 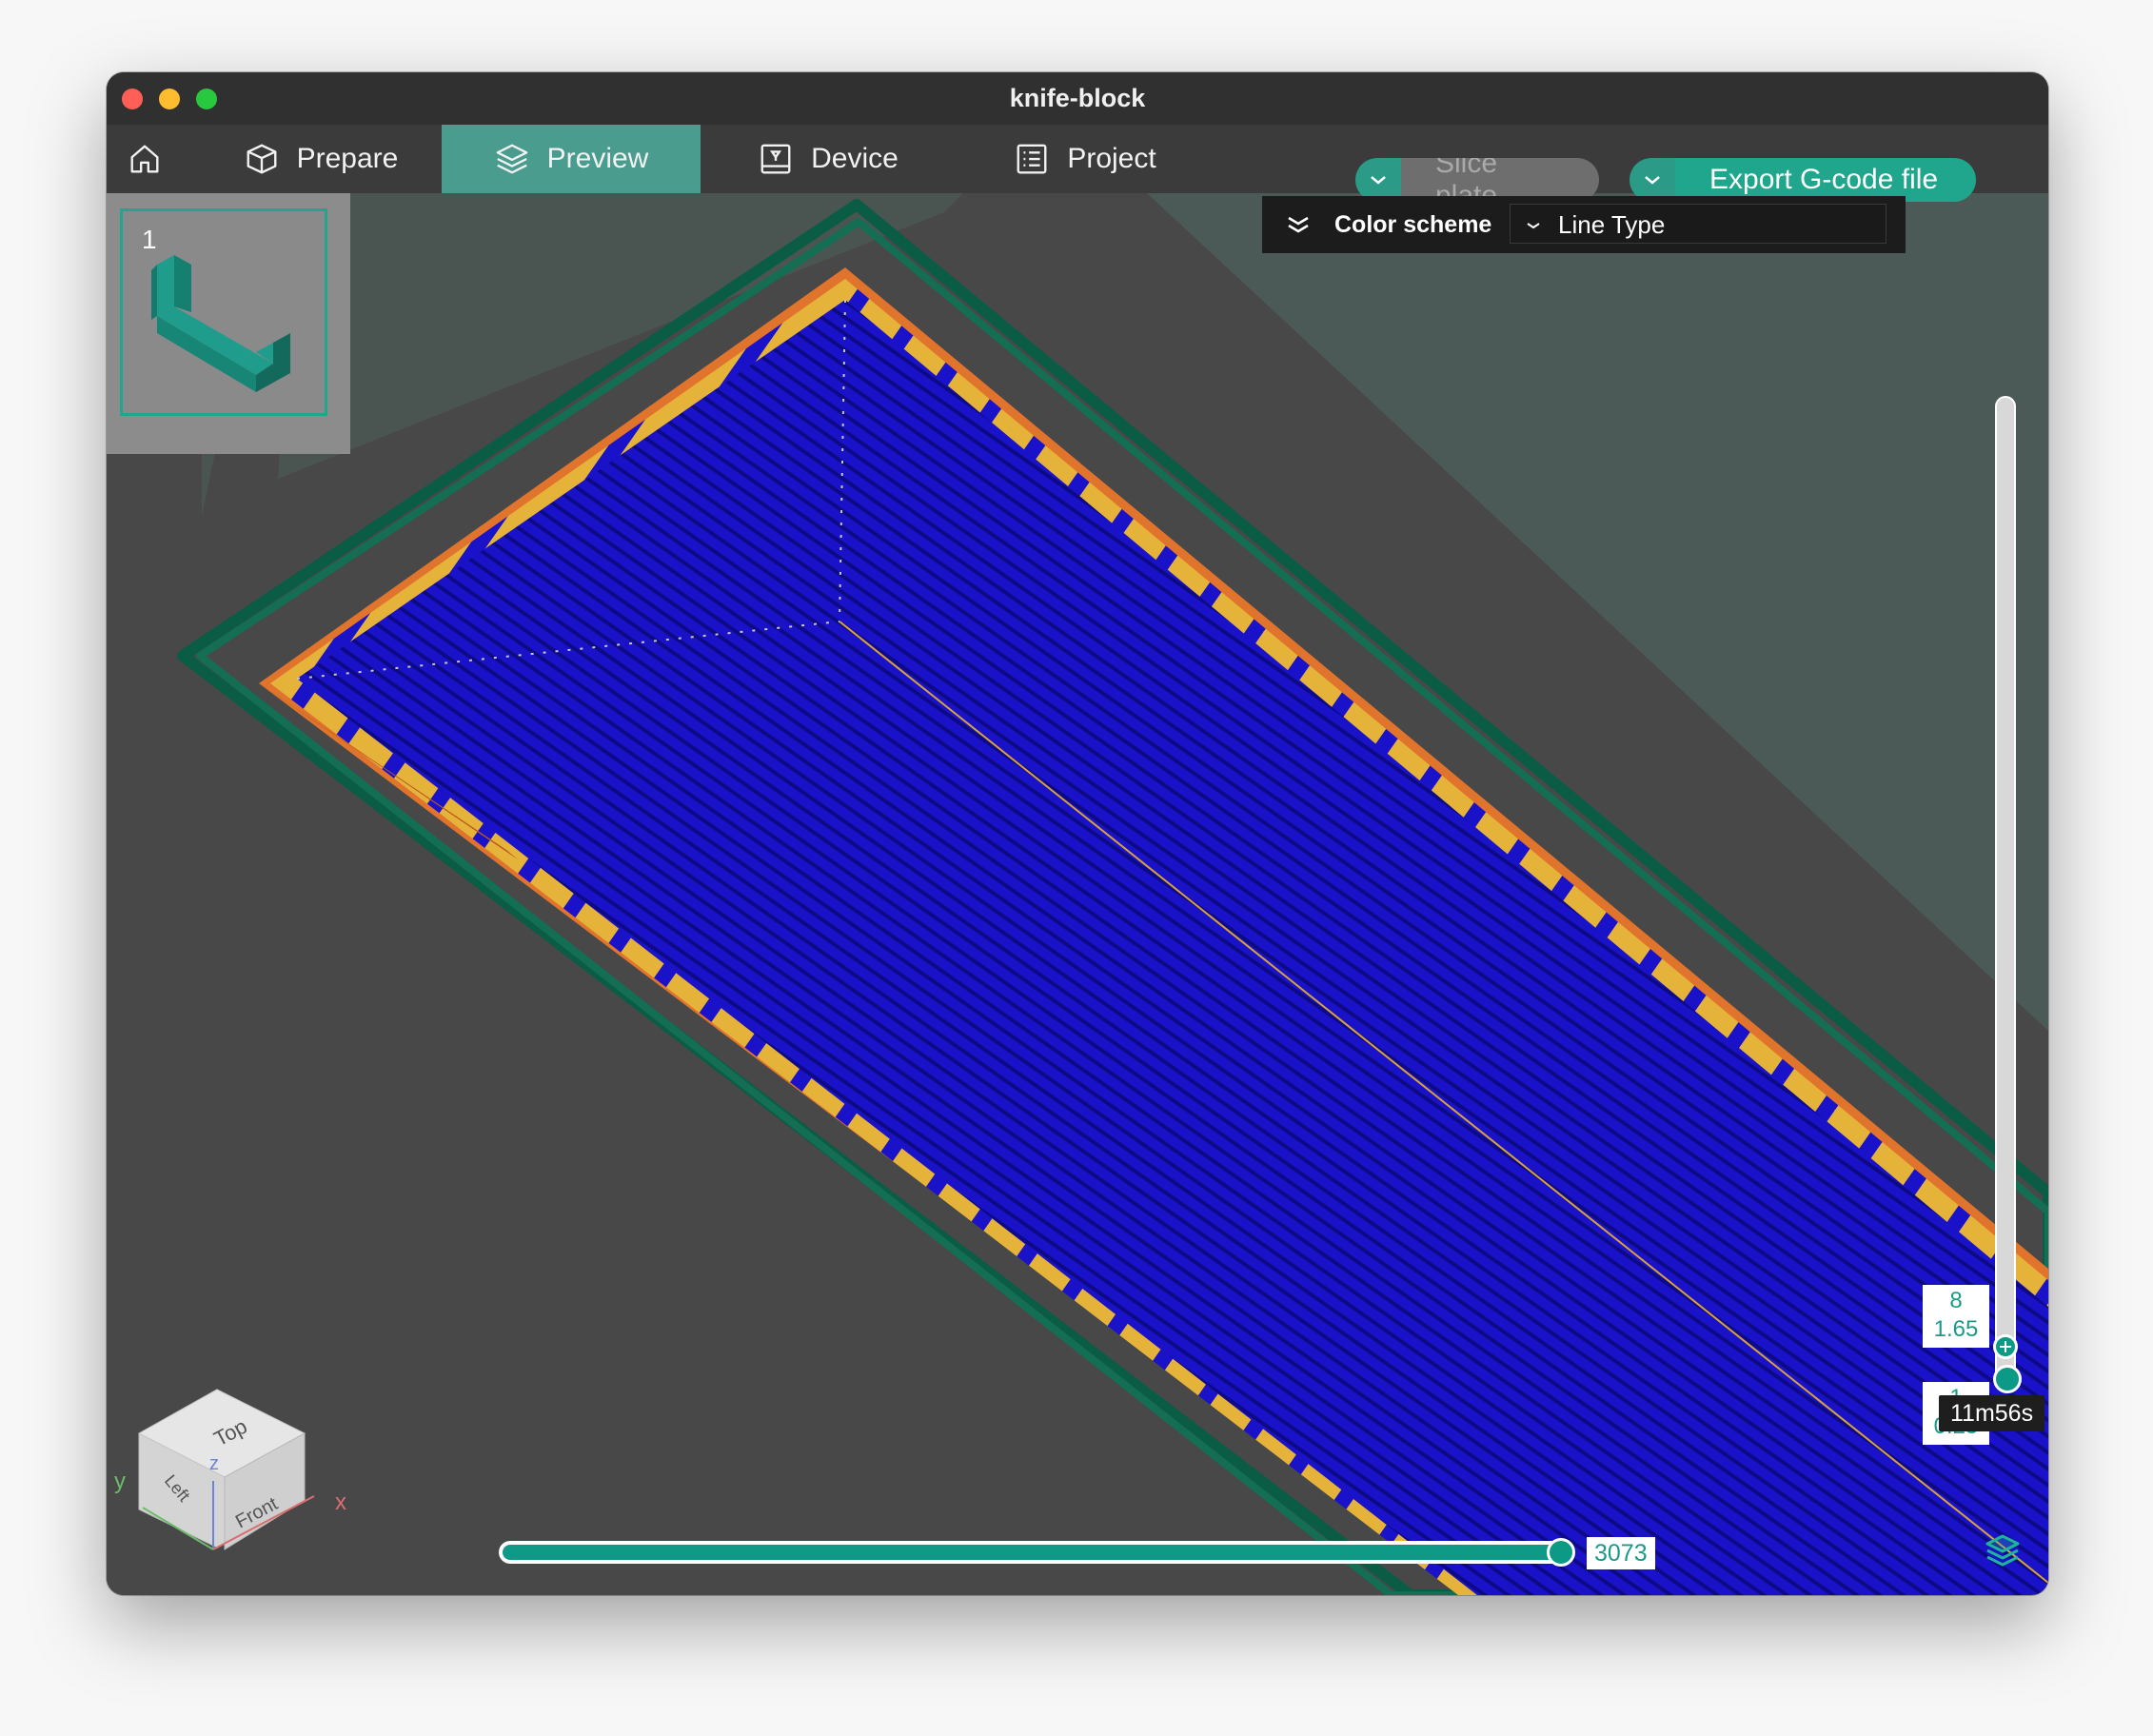 I want to click on tab-device: Device, so click(x=828, y=159).